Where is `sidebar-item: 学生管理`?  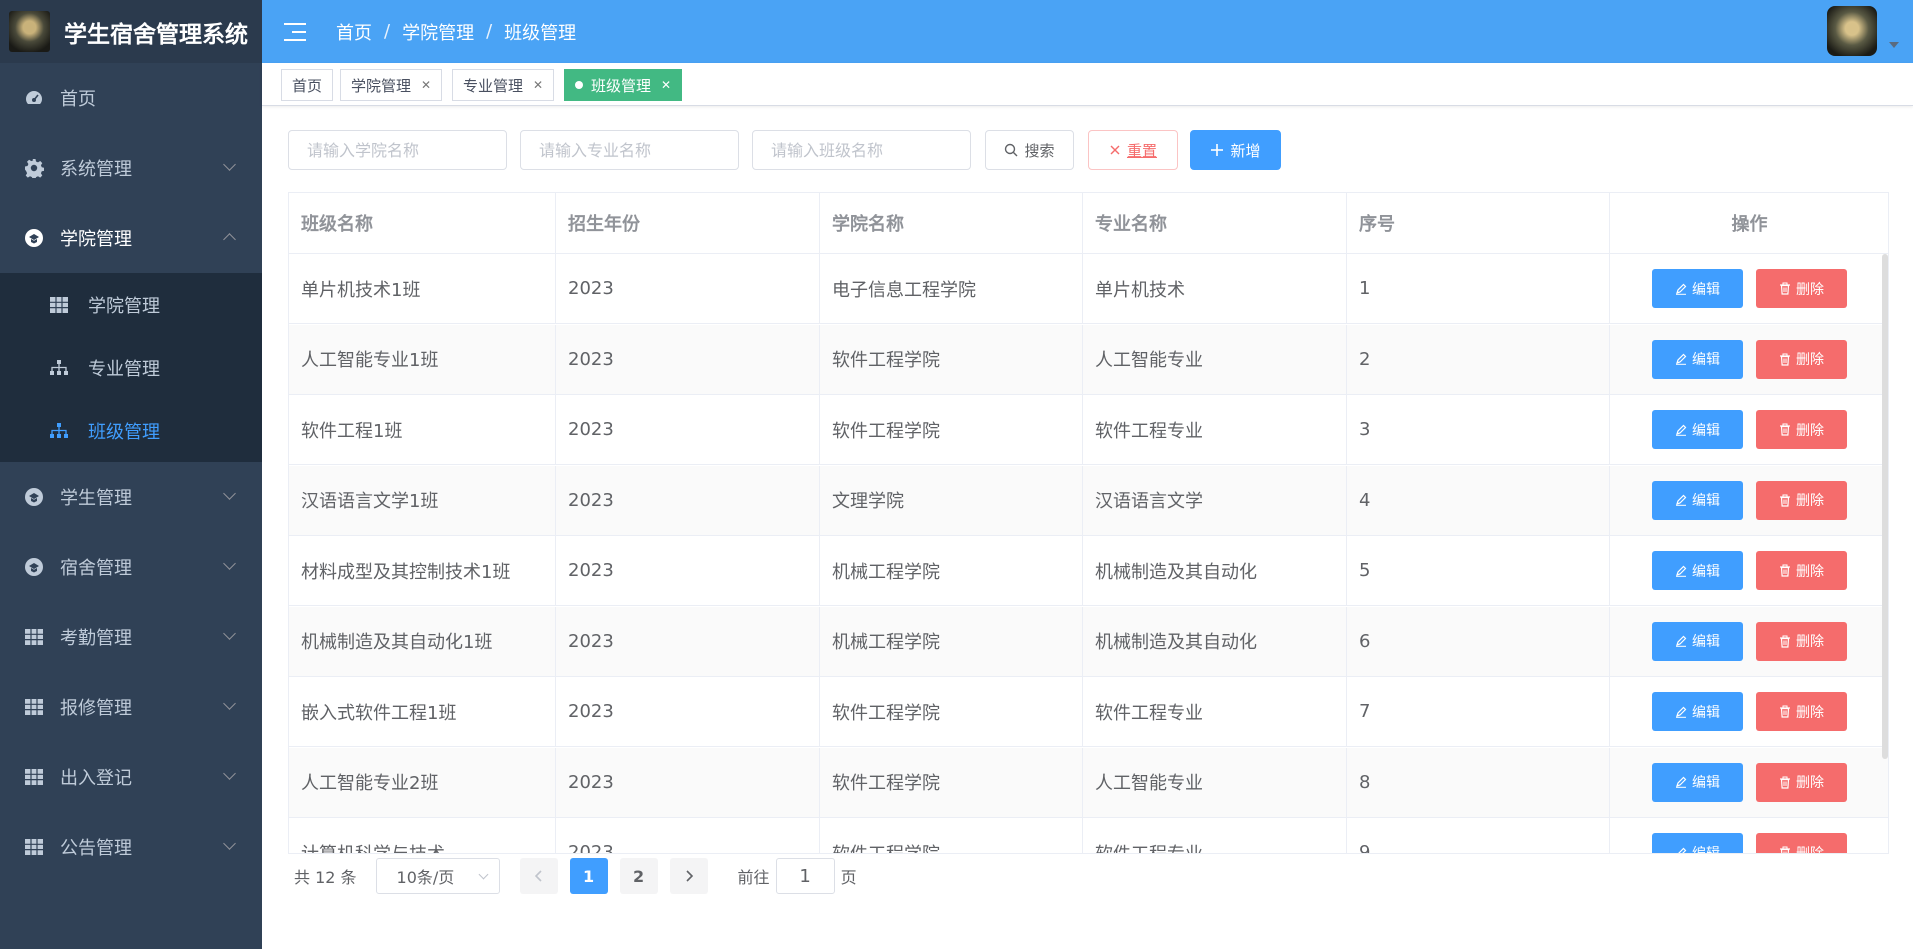 sidebar-item: 学生管理 is located at coordinates (131, 497).